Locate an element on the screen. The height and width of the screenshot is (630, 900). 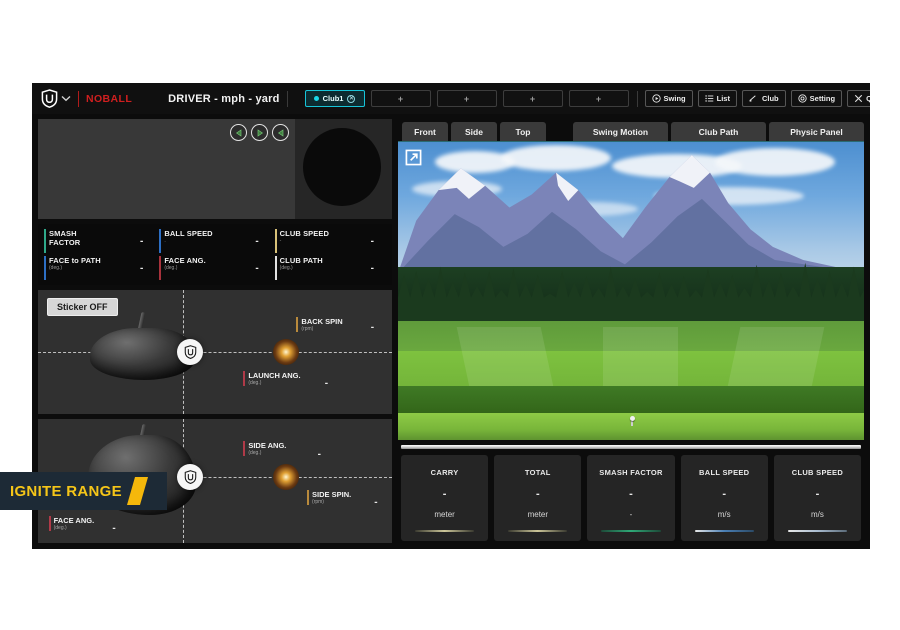
add-club-slot-2: + is located at coordinates (466, 98).